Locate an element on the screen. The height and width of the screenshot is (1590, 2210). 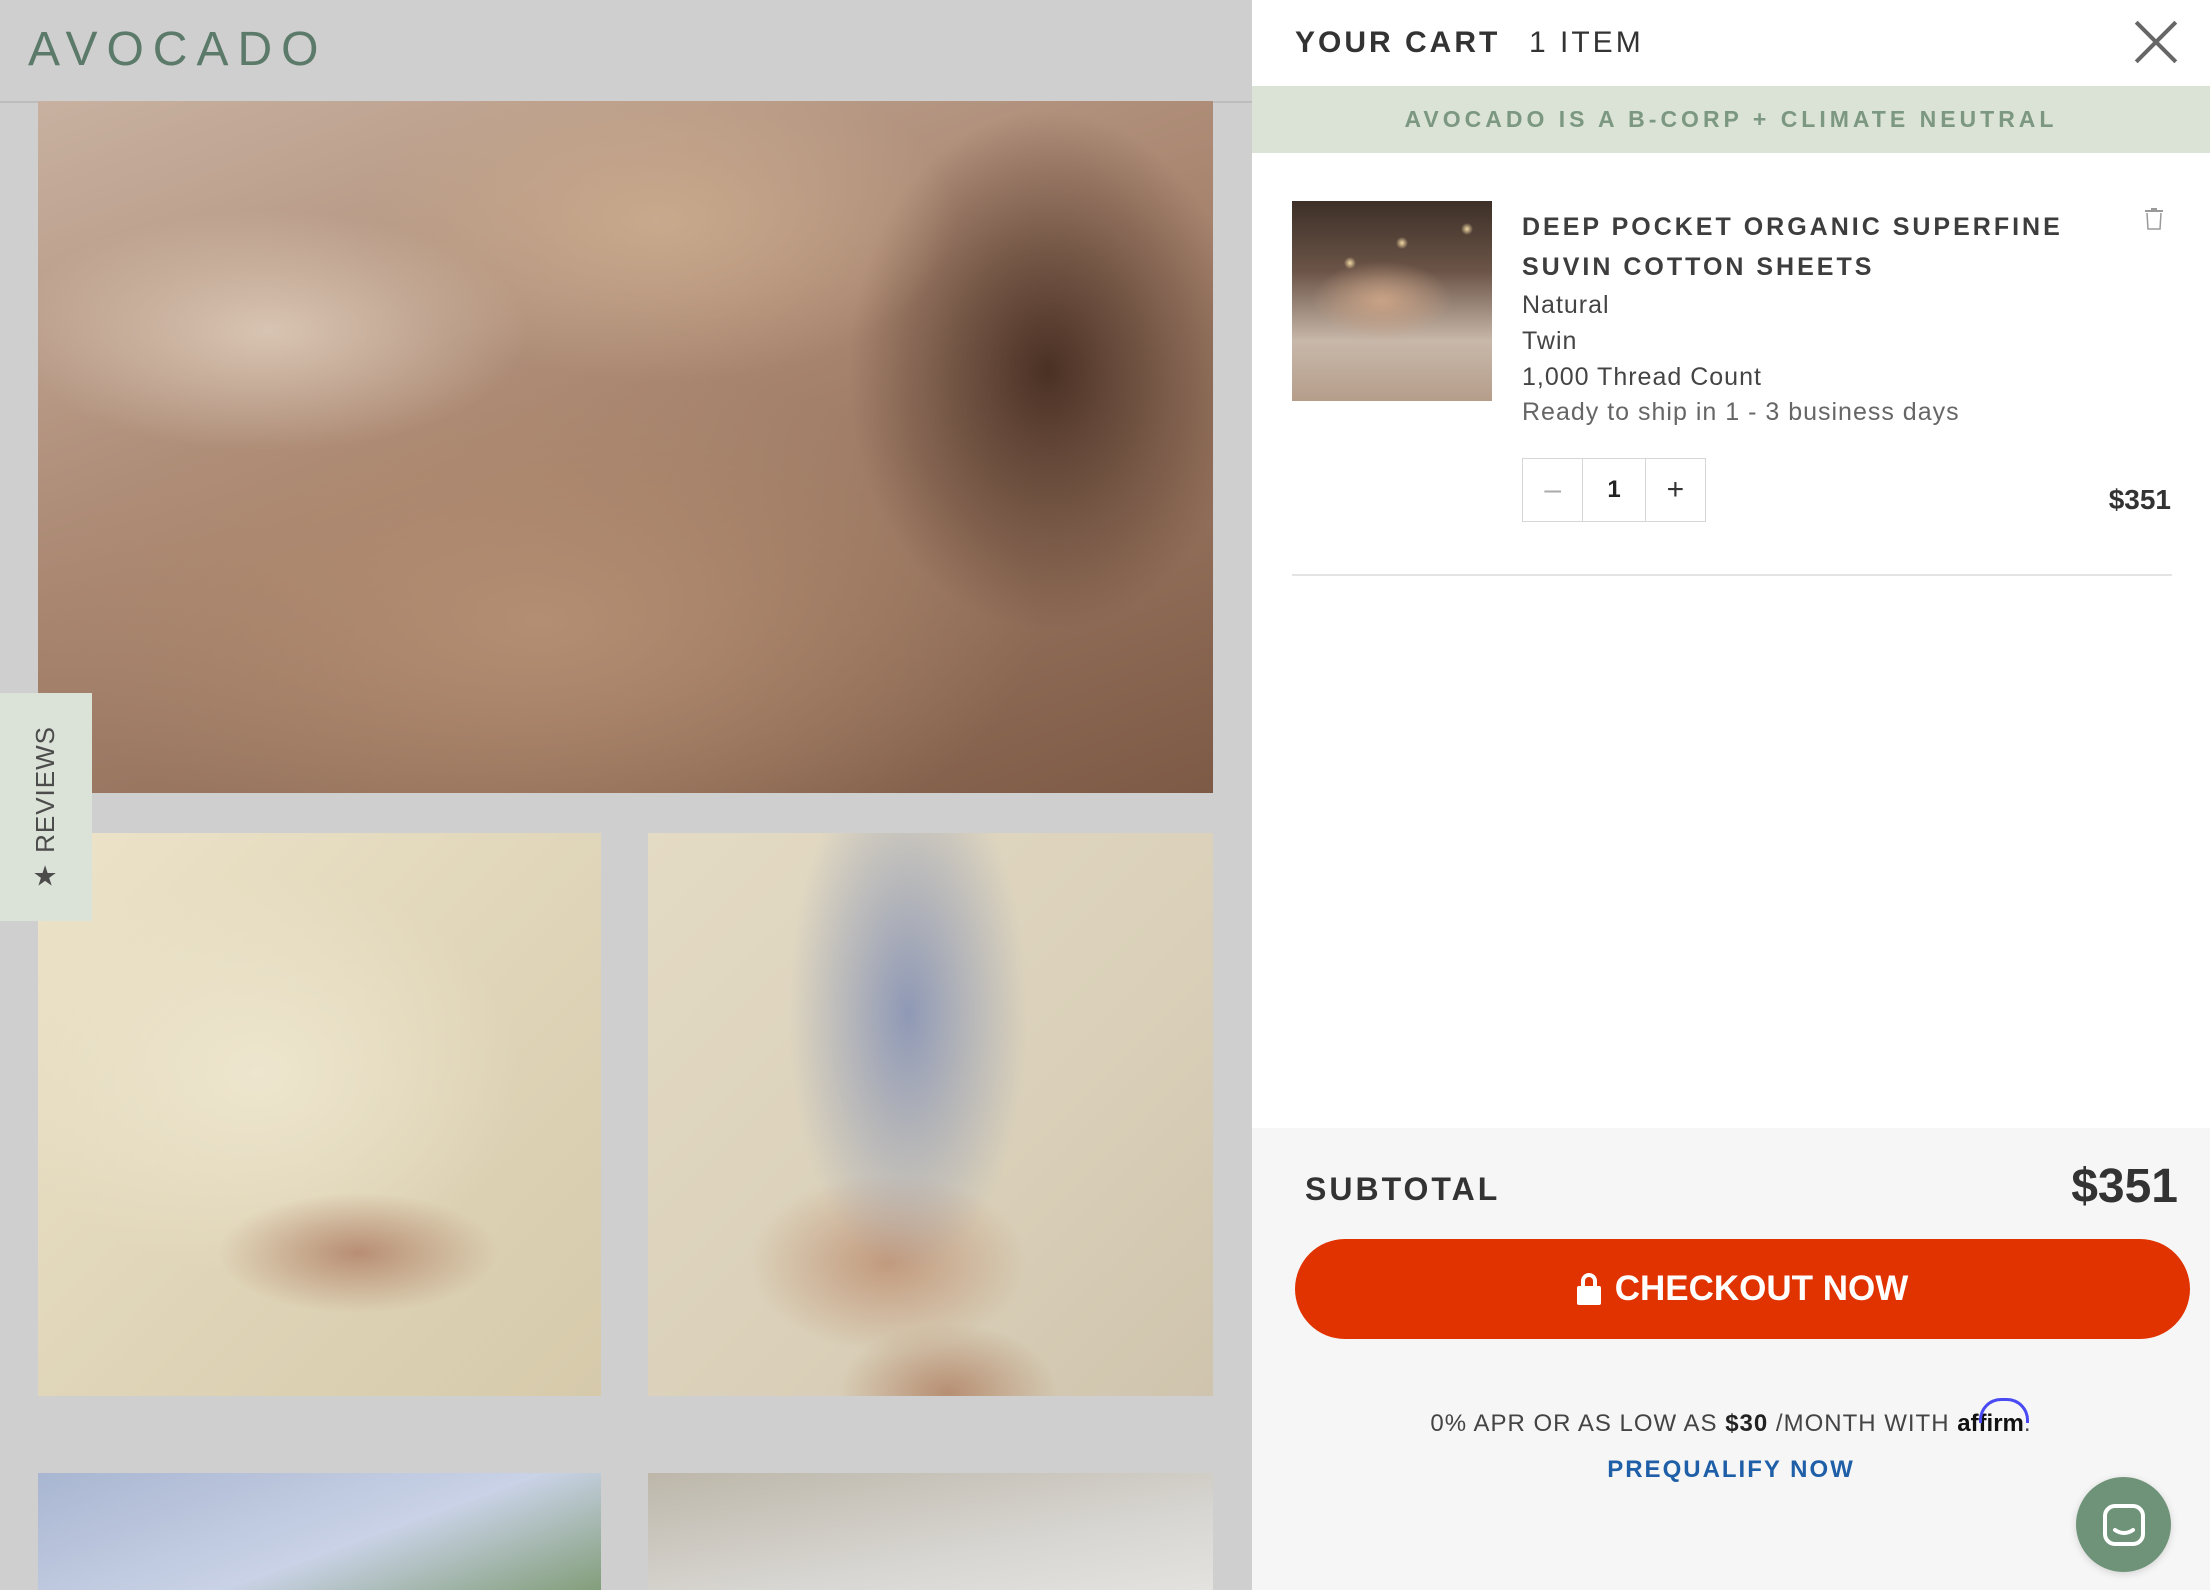
item-thumbnail is located at coordinates (1392, 301).